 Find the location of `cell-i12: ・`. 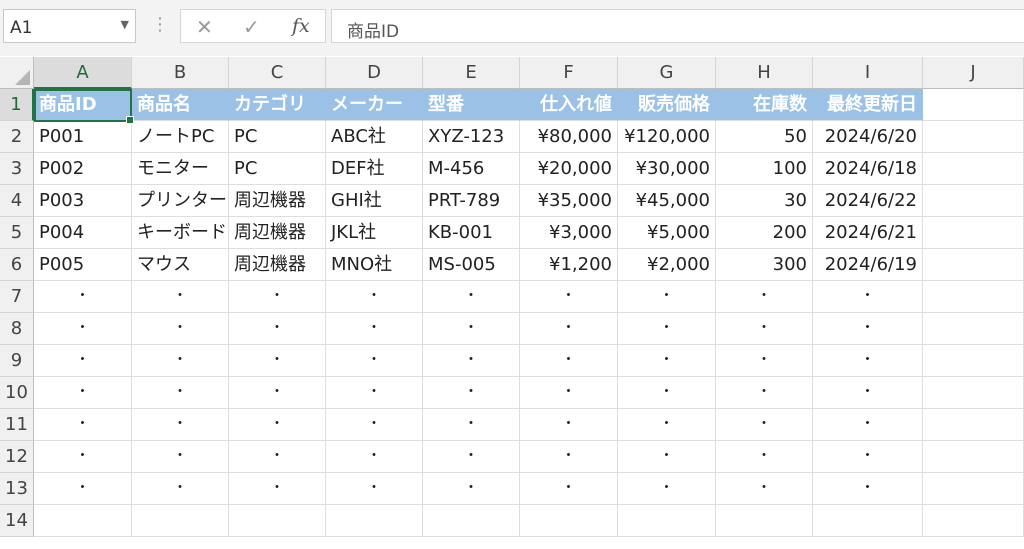

cell-i12: ・ is located at coordinates (868, 457).